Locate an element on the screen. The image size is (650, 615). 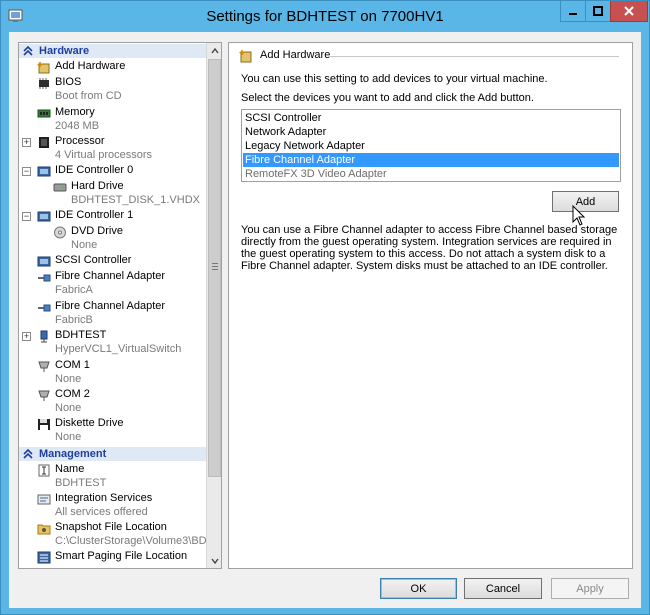
title-bar: Settings for BDHTEST on 7700HV1 is located at coordinates (325, 16).